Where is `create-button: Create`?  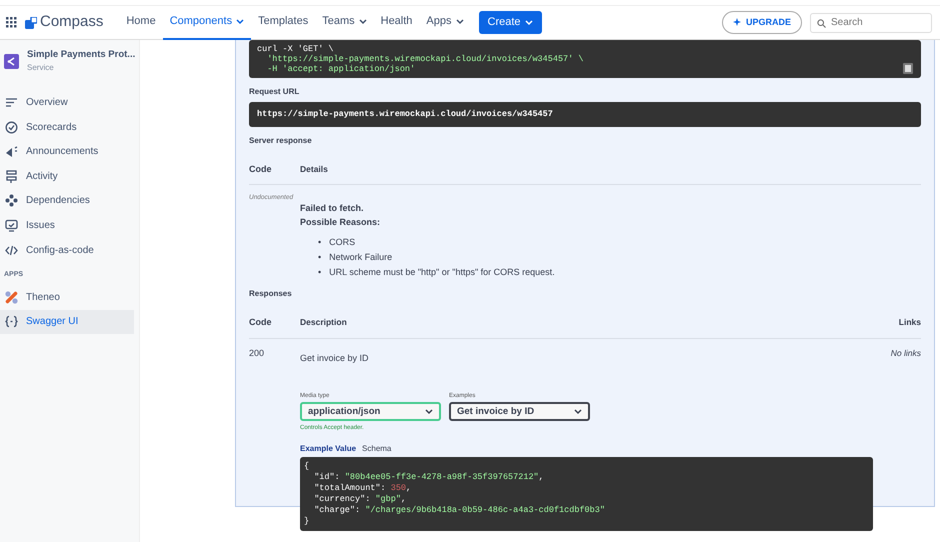 create-button: Create is located at coordinates (510, 22).